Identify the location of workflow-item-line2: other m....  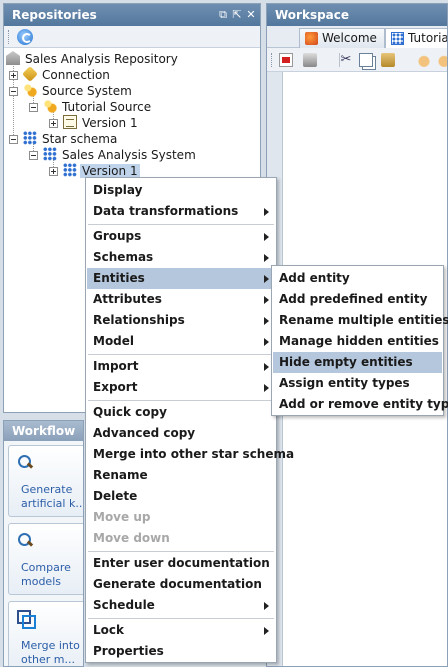
(48, 659).